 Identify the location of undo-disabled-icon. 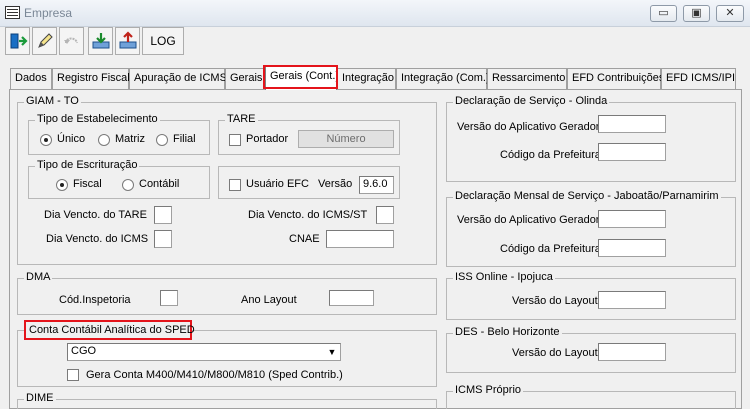
(70, 40).